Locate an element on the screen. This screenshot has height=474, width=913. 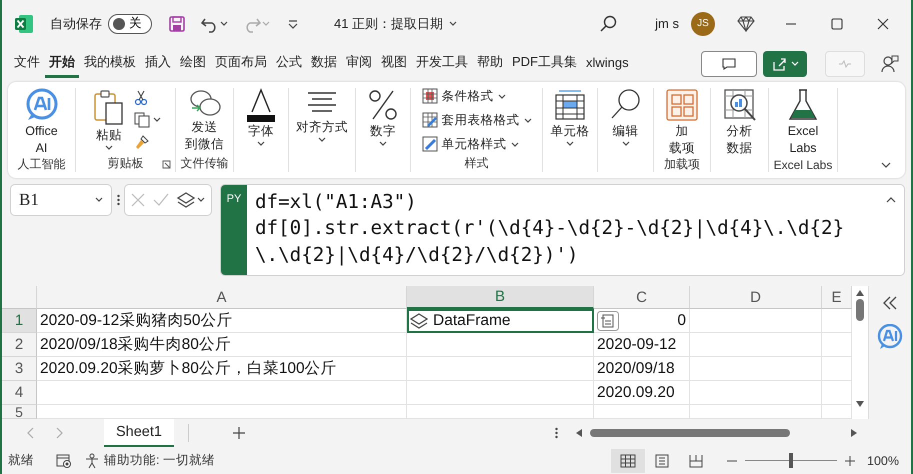
collapse-pane-icon is located at coordinates (890, 303).